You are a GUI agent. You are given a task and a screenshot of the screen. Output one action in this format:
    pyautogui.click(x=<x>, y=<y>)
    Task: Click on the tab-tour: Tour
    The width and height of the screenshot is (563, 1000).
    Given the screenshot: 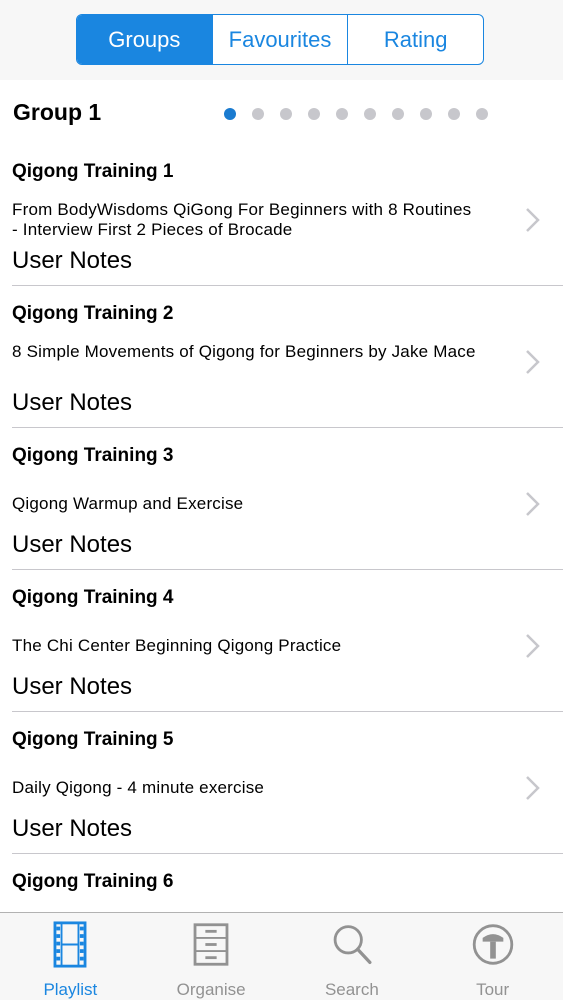 What is the action you would take?
    pyautogui.click(x=492, y=956)
    